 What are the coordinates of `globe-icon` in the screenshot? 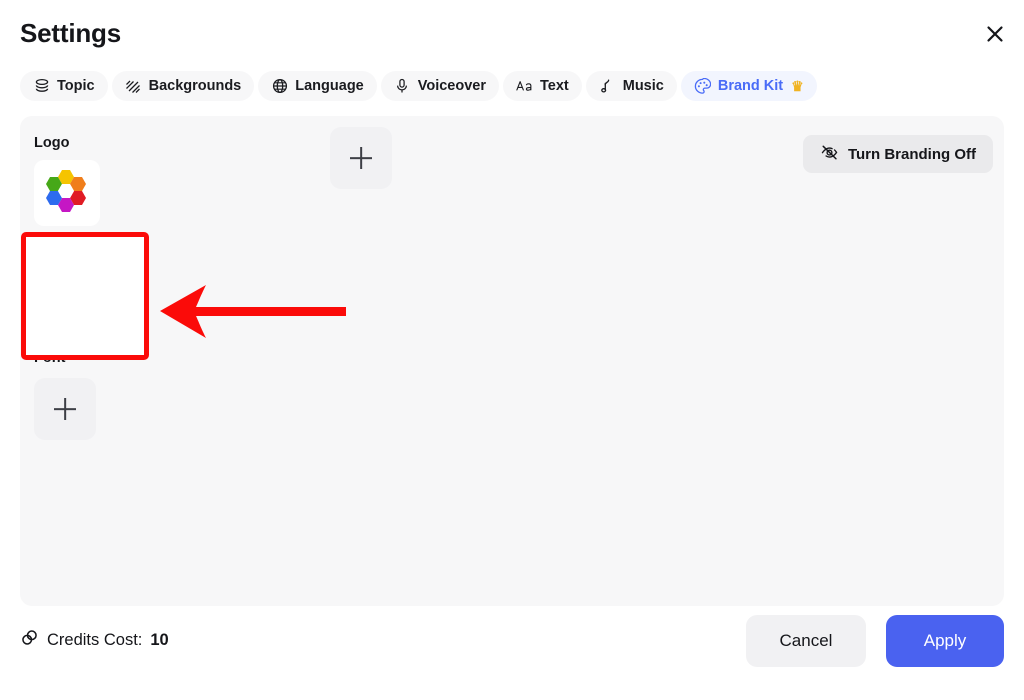 It's located at (279, 86).